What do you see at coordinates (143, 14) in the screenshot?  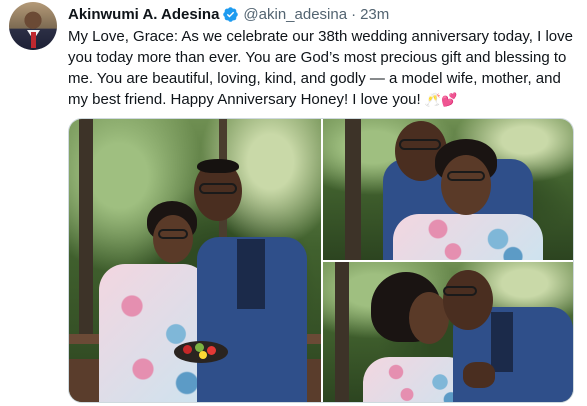 I see `author-name: Akinwumi A. Adesina` at bounding box center [143, 14].